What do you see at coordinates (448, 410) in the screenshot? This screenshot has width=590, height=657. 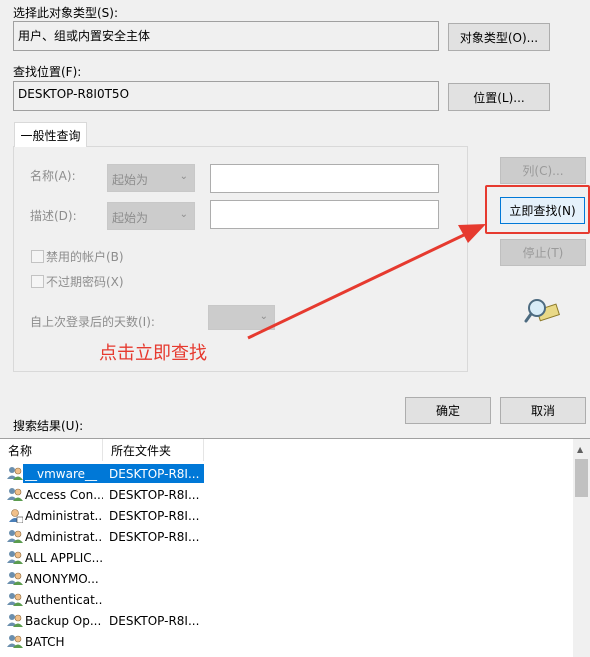 I see `ok-button: 确定` at bounding box center [448, 410].